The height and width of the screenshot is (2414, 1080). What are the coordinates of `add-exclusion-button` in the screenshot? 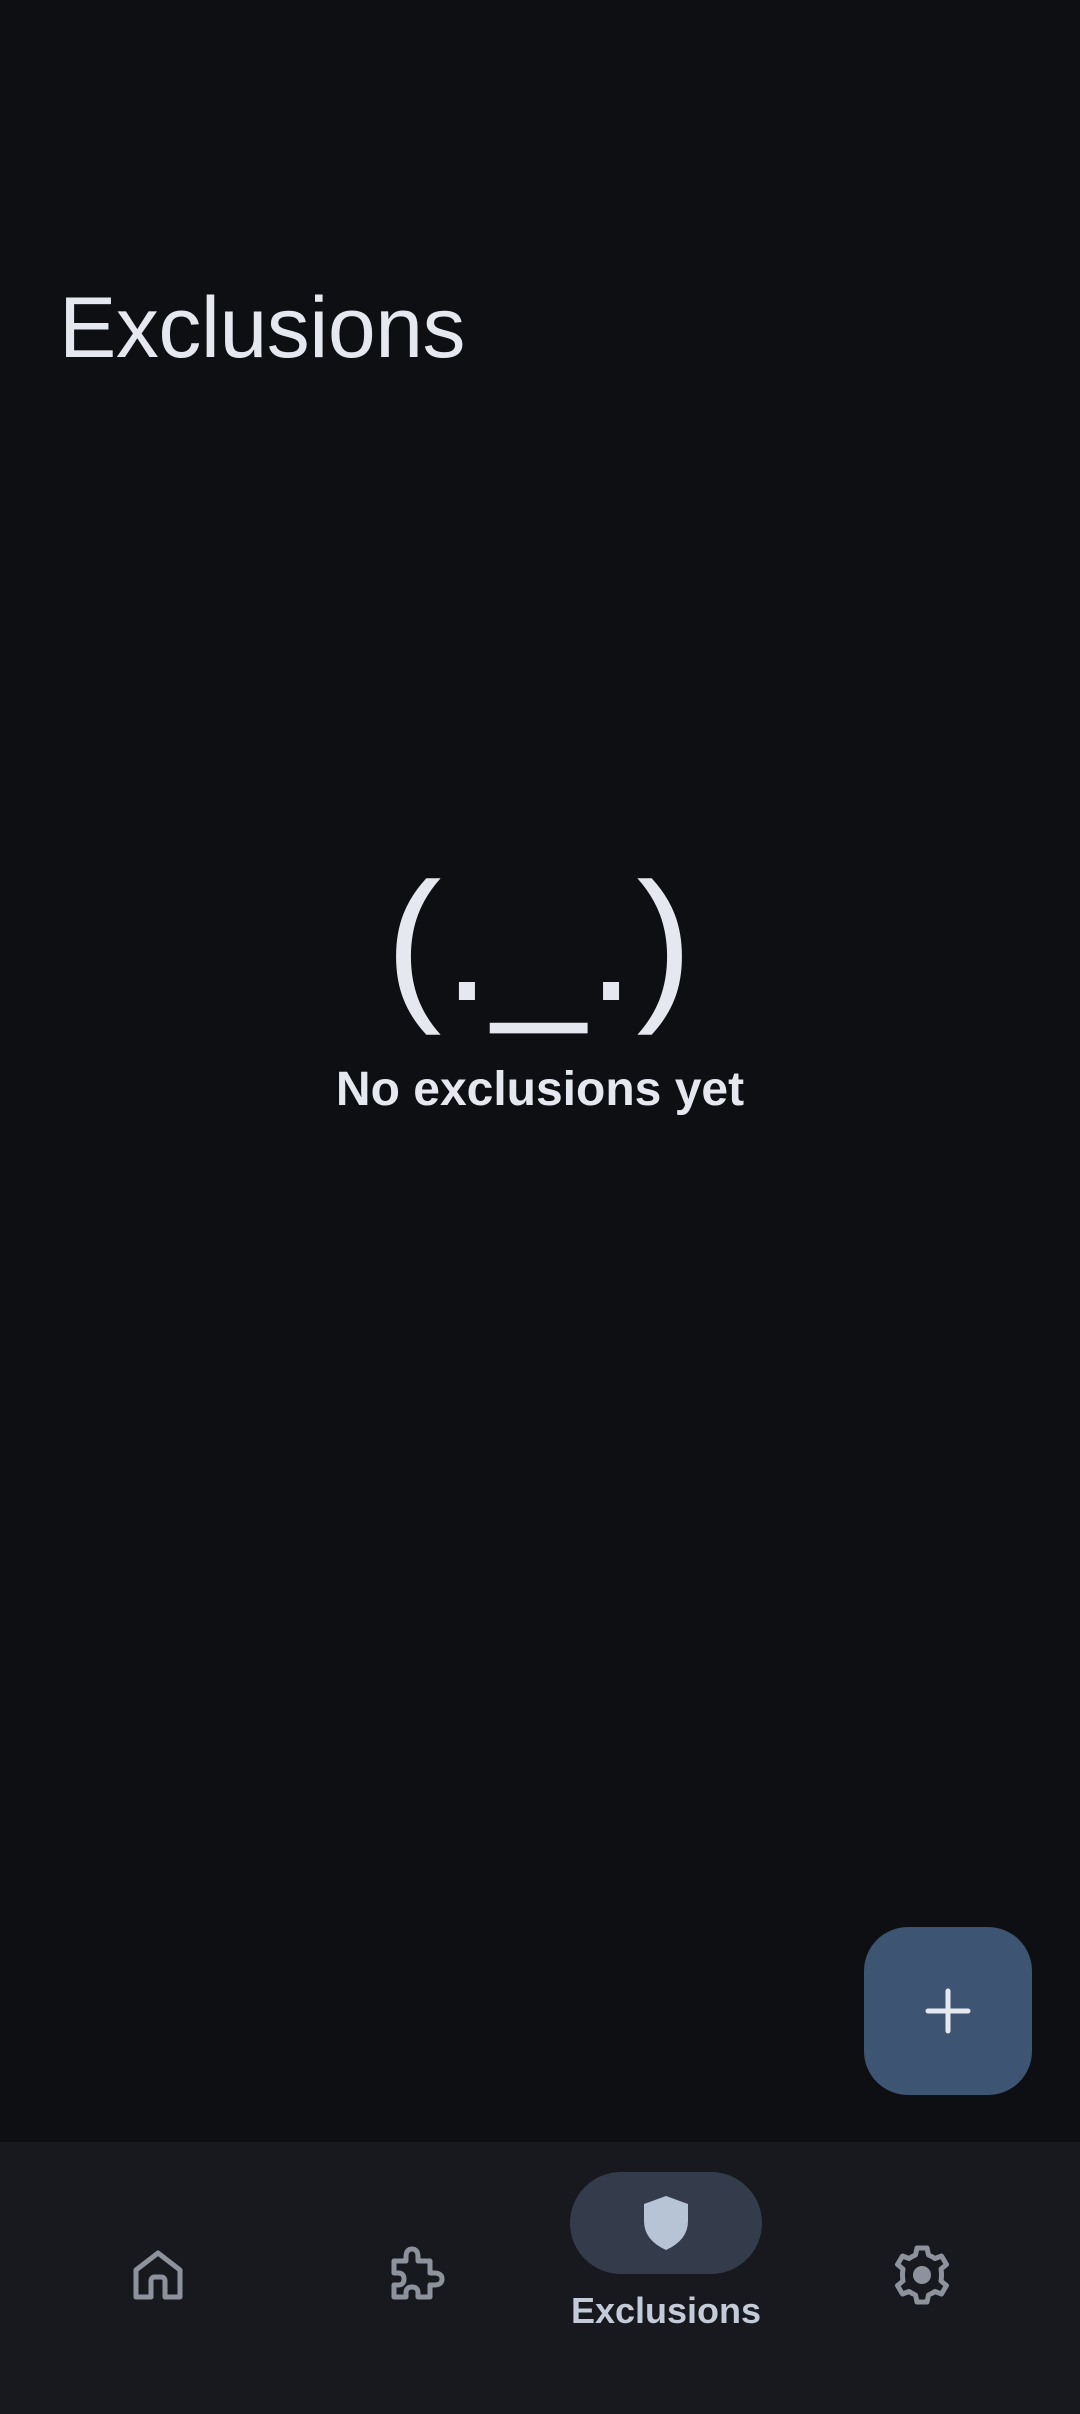 It's located at (948, 2011).